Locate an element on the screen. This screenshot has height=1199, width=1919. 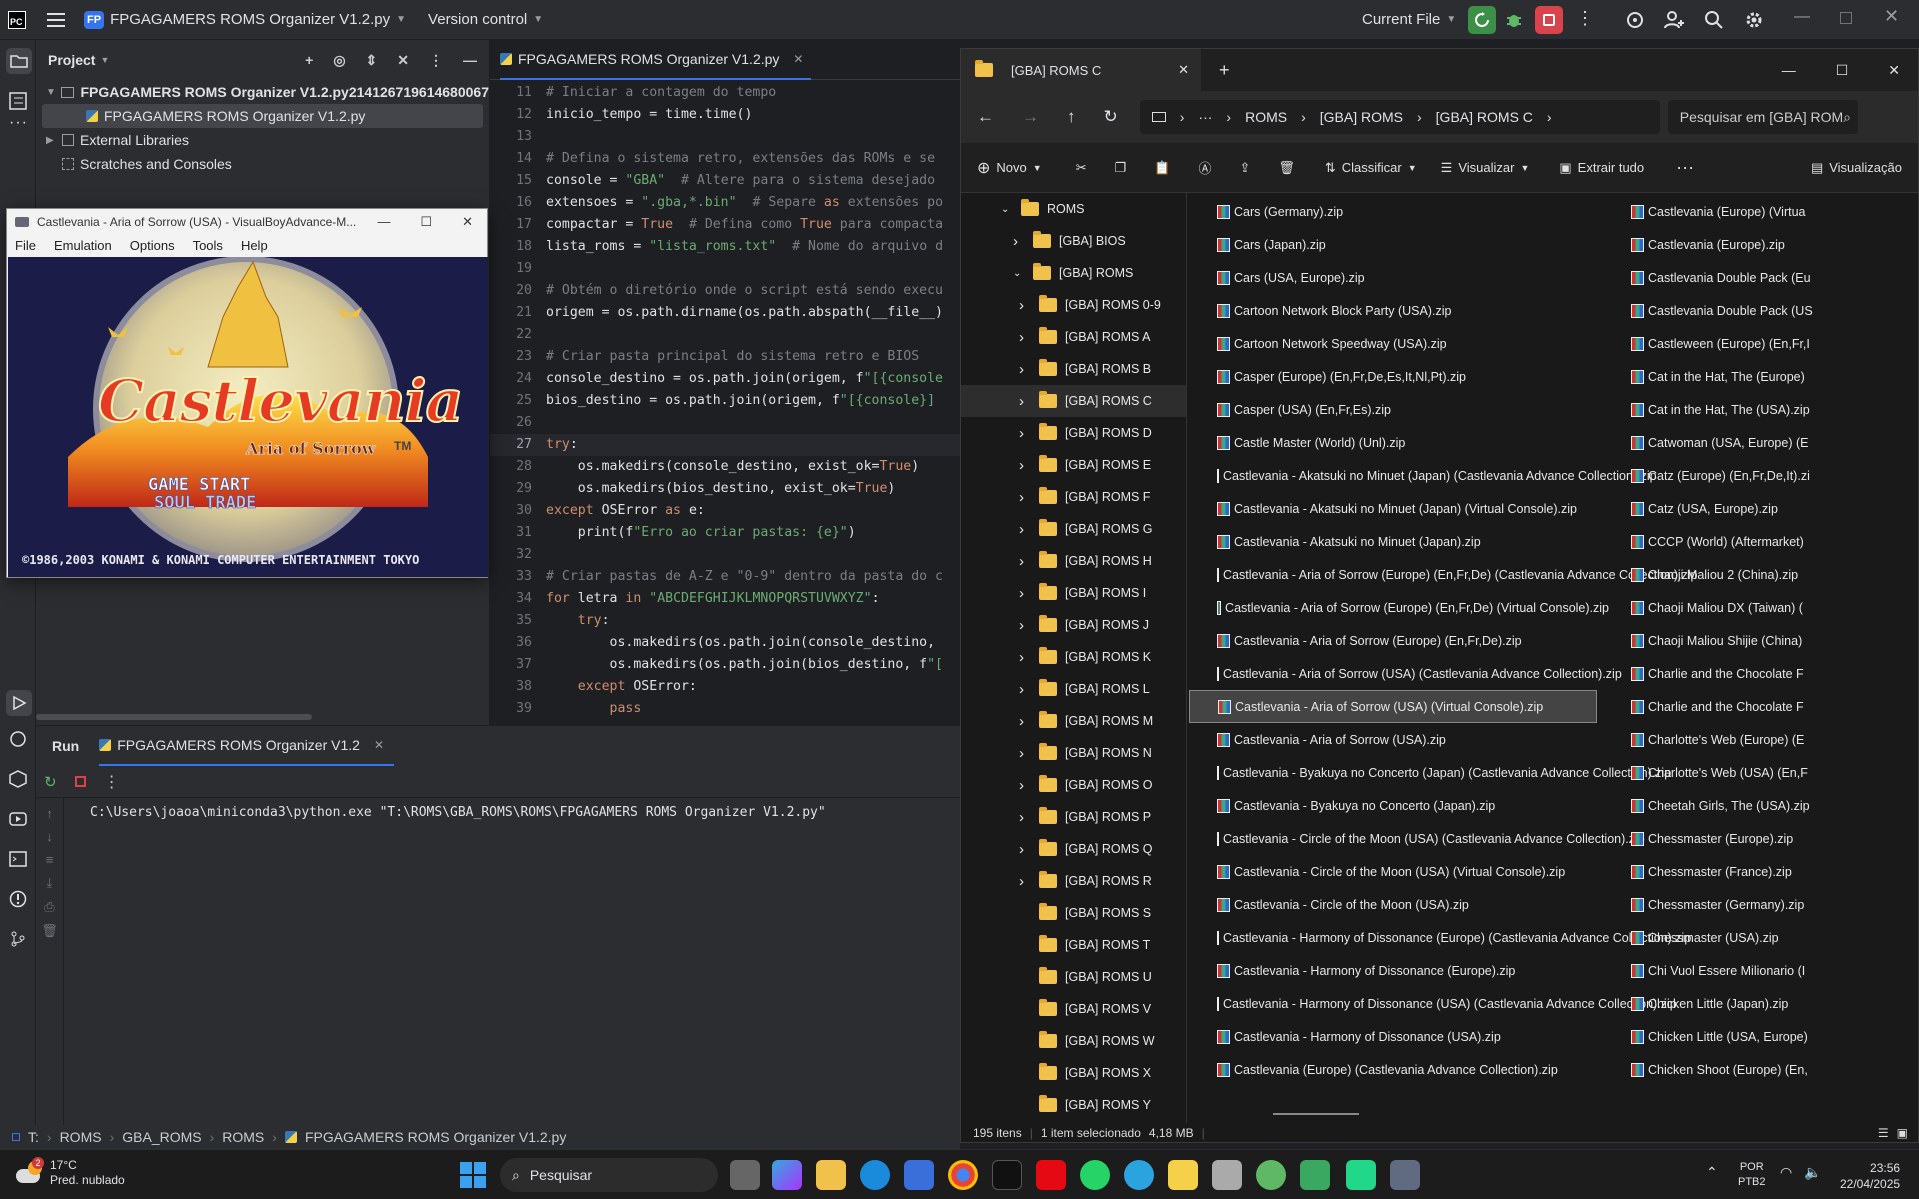
wifi-icon: ◠ is located at coordinates (1786, 1172).